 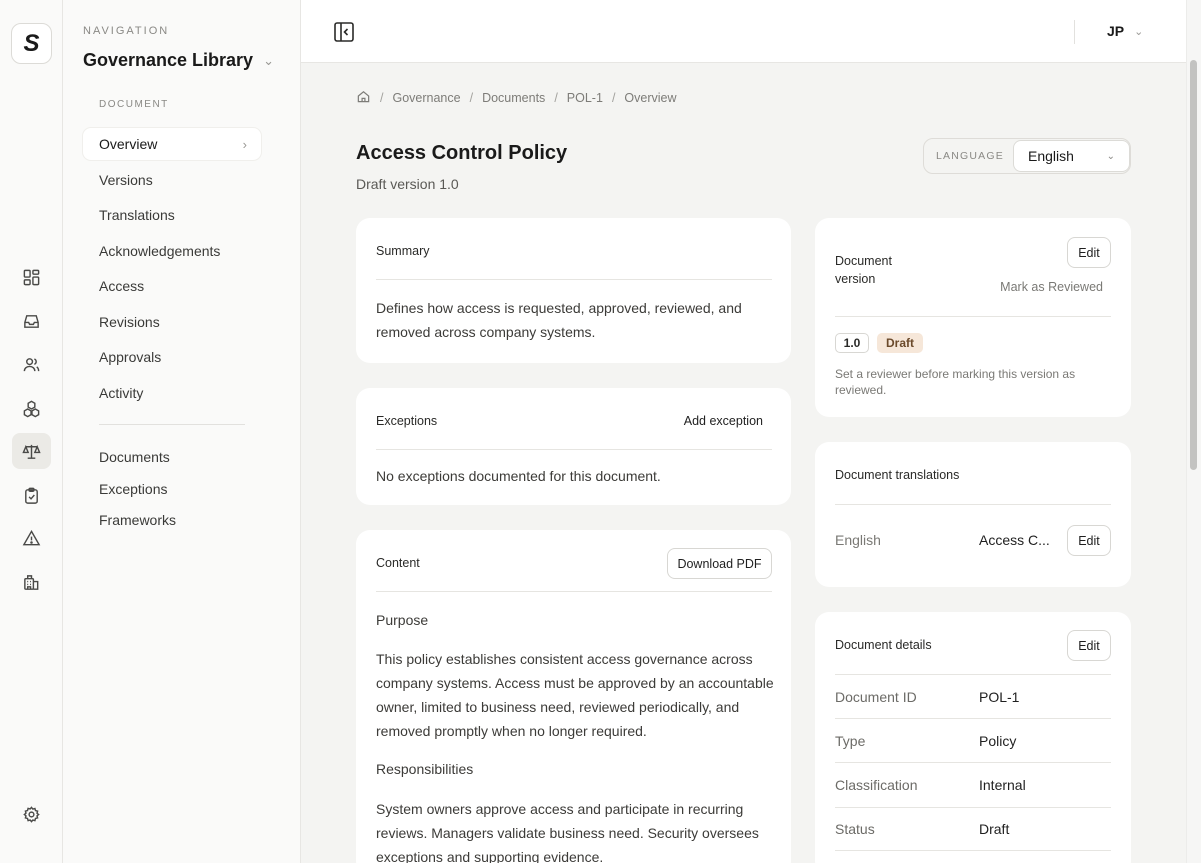 What do you see at coordinates (1051, 156) in the screenshot?
I see `language-value: English` at bounding box center [1051, 156].